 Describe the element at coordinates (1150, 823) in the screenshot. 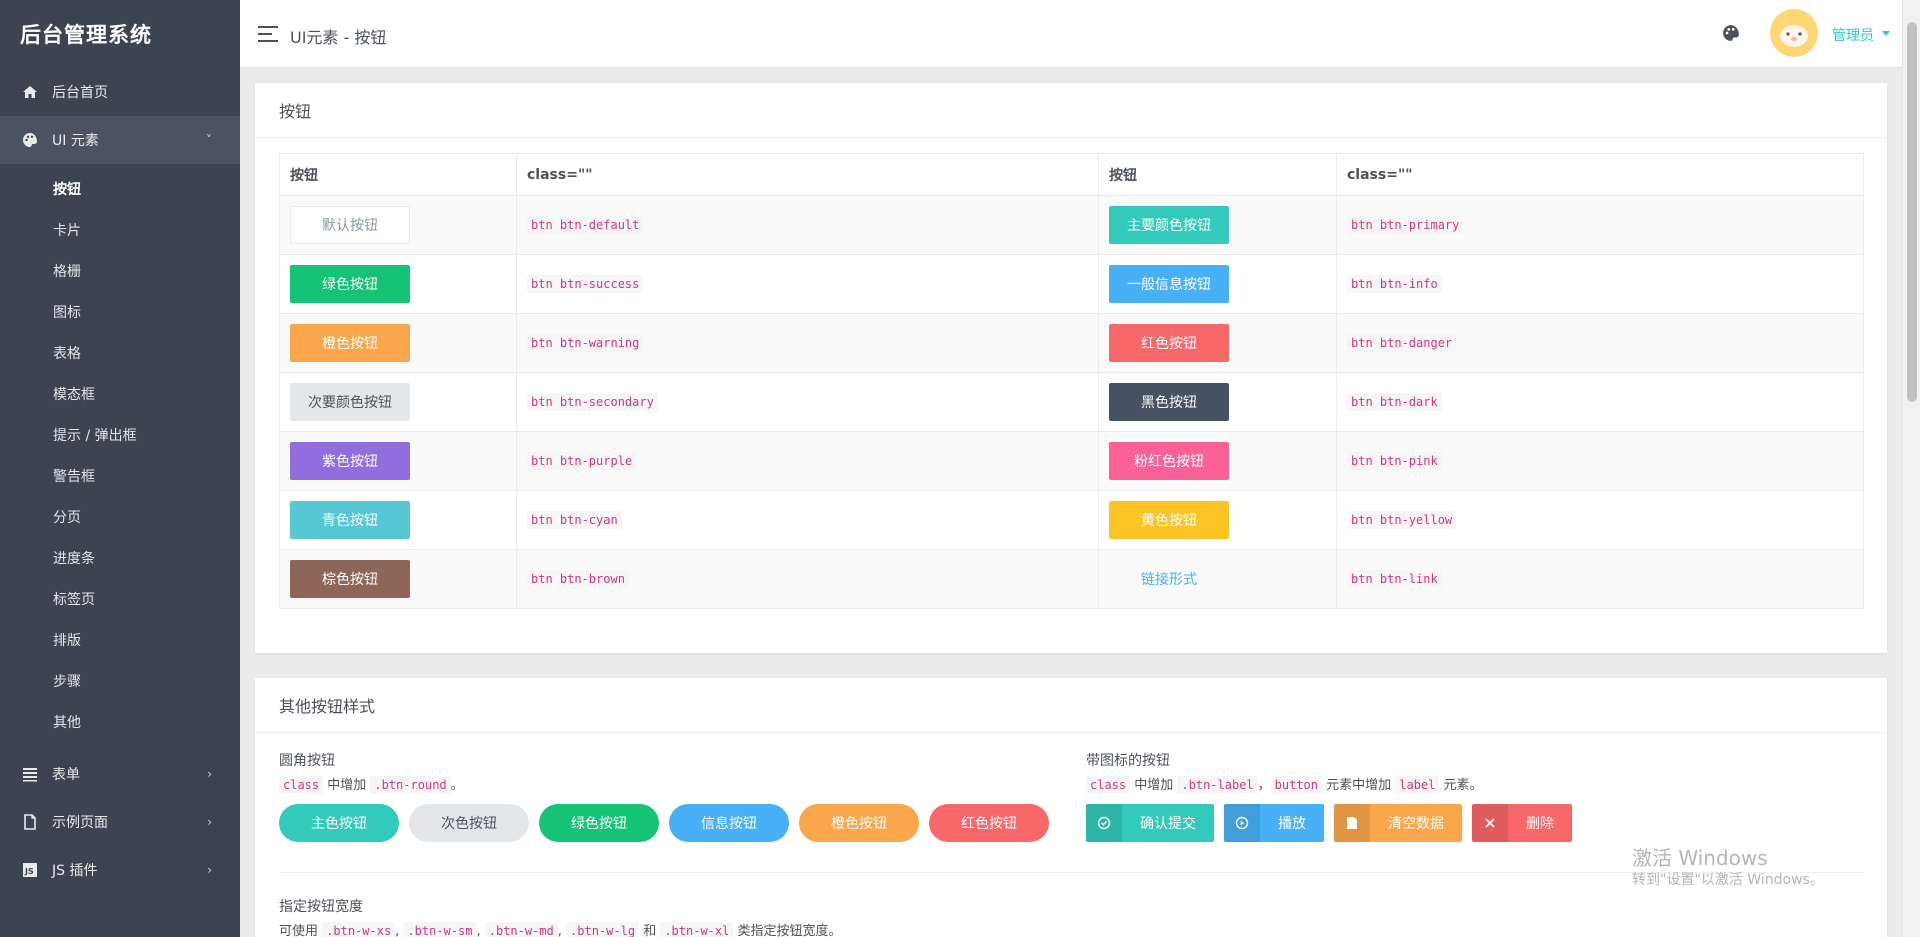

I see `confirm-submit-button: 确认提交` at that location.